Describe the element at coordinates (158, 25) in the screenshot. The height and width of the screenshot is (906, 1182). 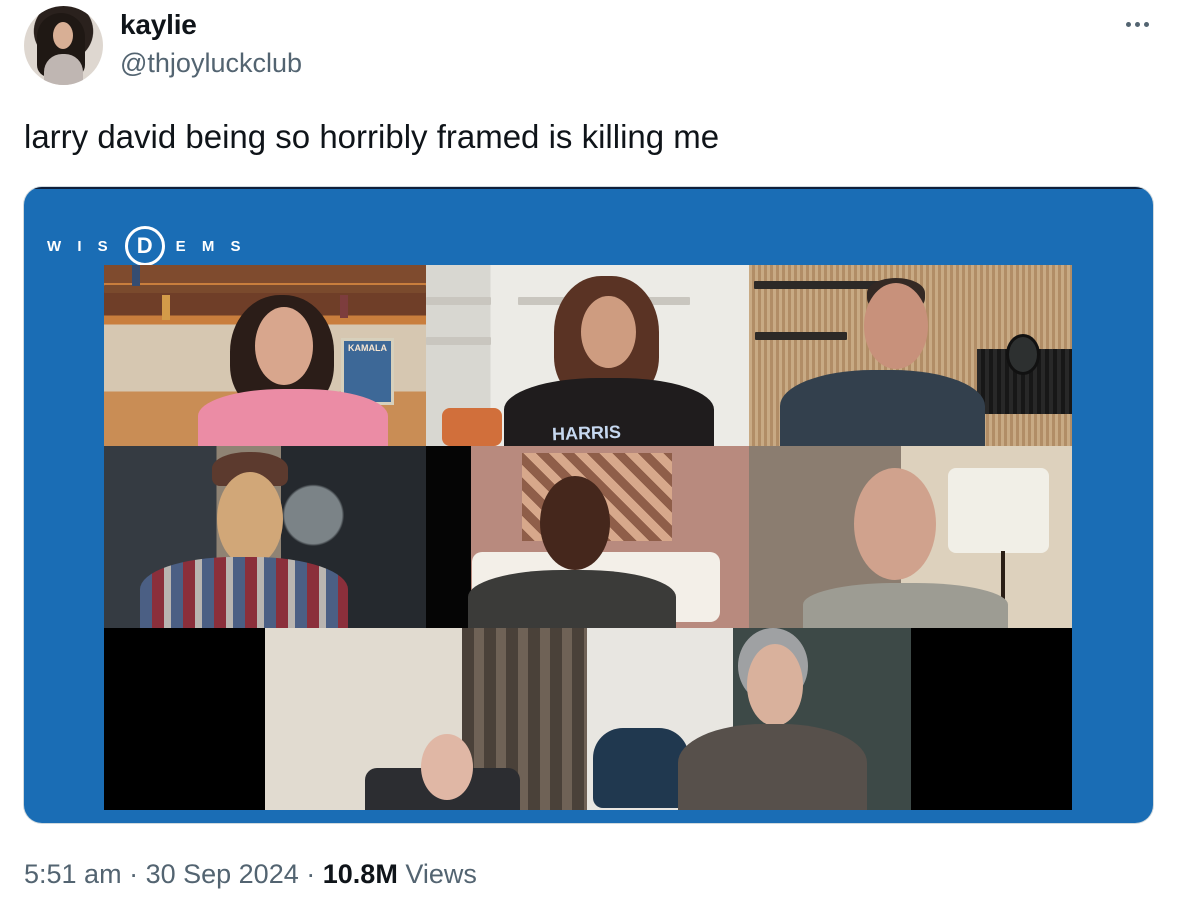
I see `author-name: kaylie` at that location.